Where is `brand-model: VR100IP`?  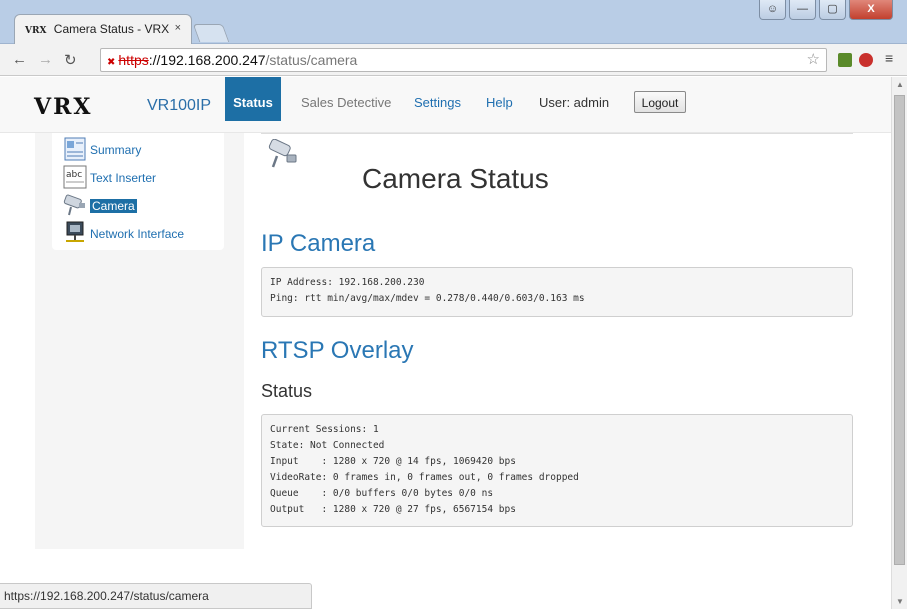
brand-model: VR100IP is located at coordinates (179, 106).